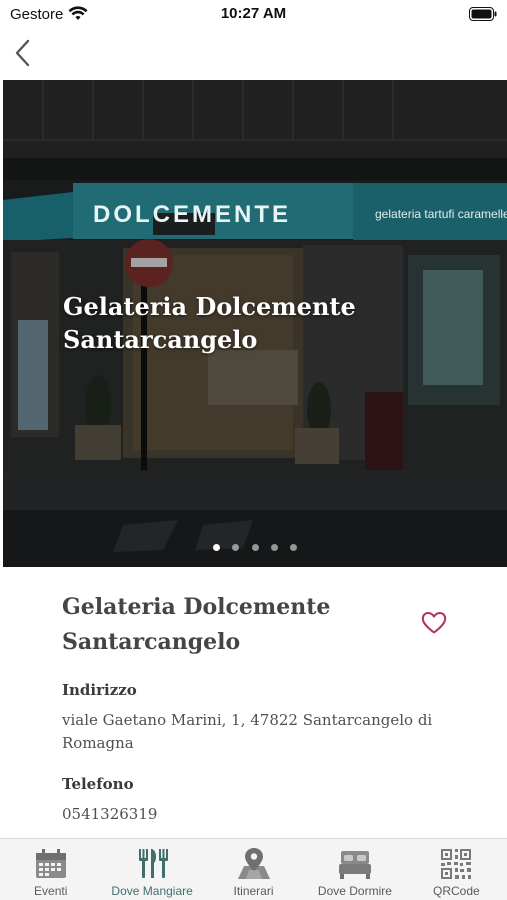  I want to click on page-indicator, so click(255, 547).